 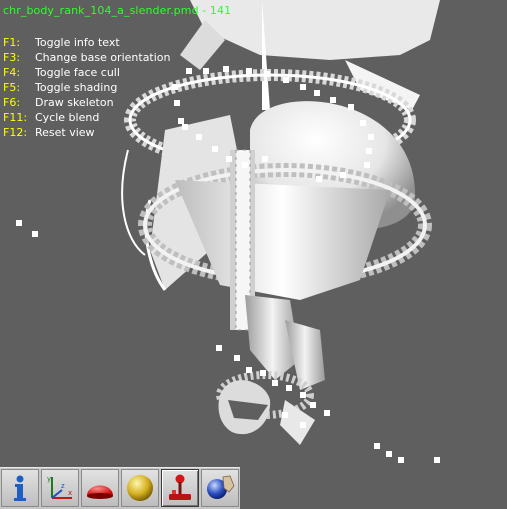 I want to click on axes-icon: y x z, so click(x=59, y=487).